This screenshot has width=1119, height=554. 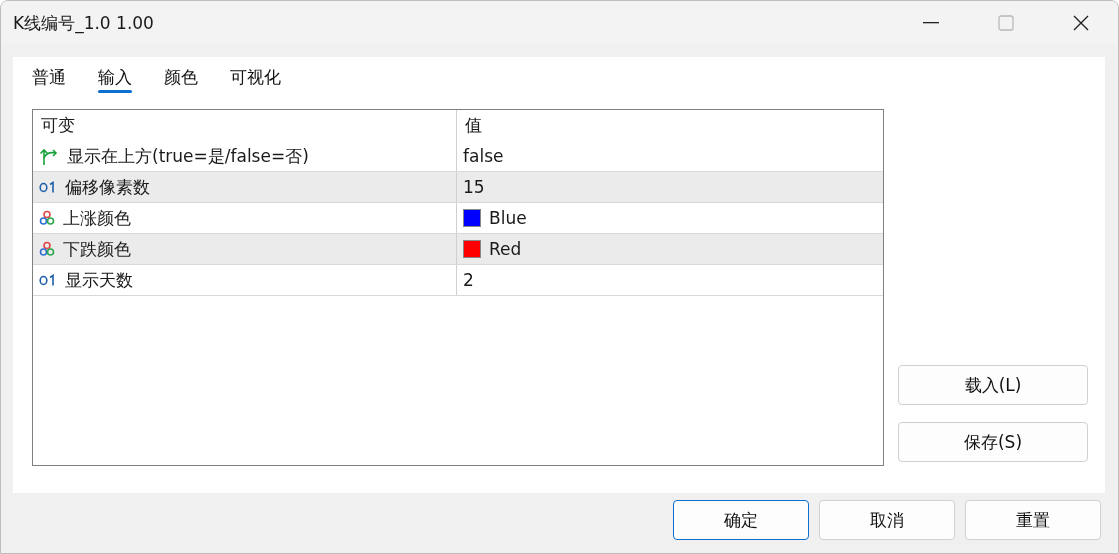 What do you see at coordinates (97, 218) in the screenshot?
I see `parameter-name: 上涨颜色` at bounding box center [97, 218].